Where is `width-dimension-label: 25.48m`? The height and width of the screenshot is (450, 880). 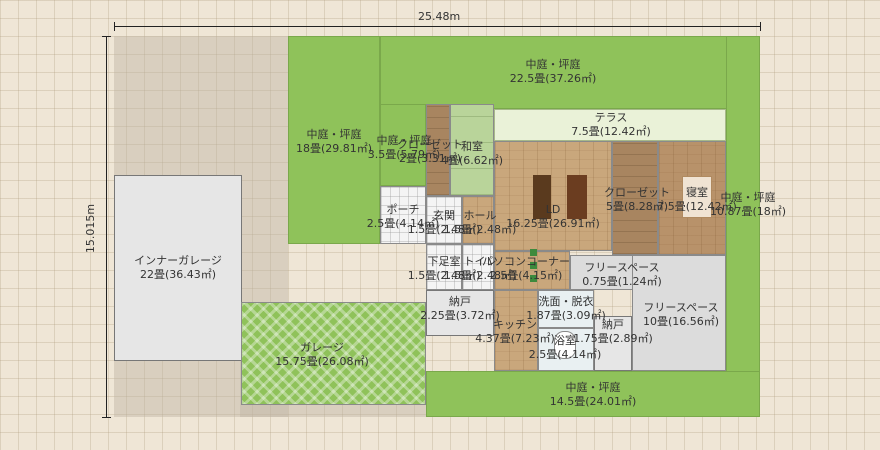
width-dimension-label: 25.48m is located at coordinates (439, 16).